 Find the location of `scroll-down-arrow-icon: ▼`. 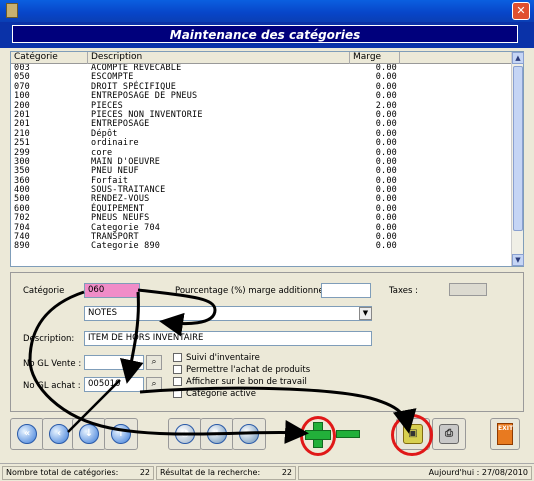

scroll-down-arrow-icon: ▼ is located at coordinates (518, 260).